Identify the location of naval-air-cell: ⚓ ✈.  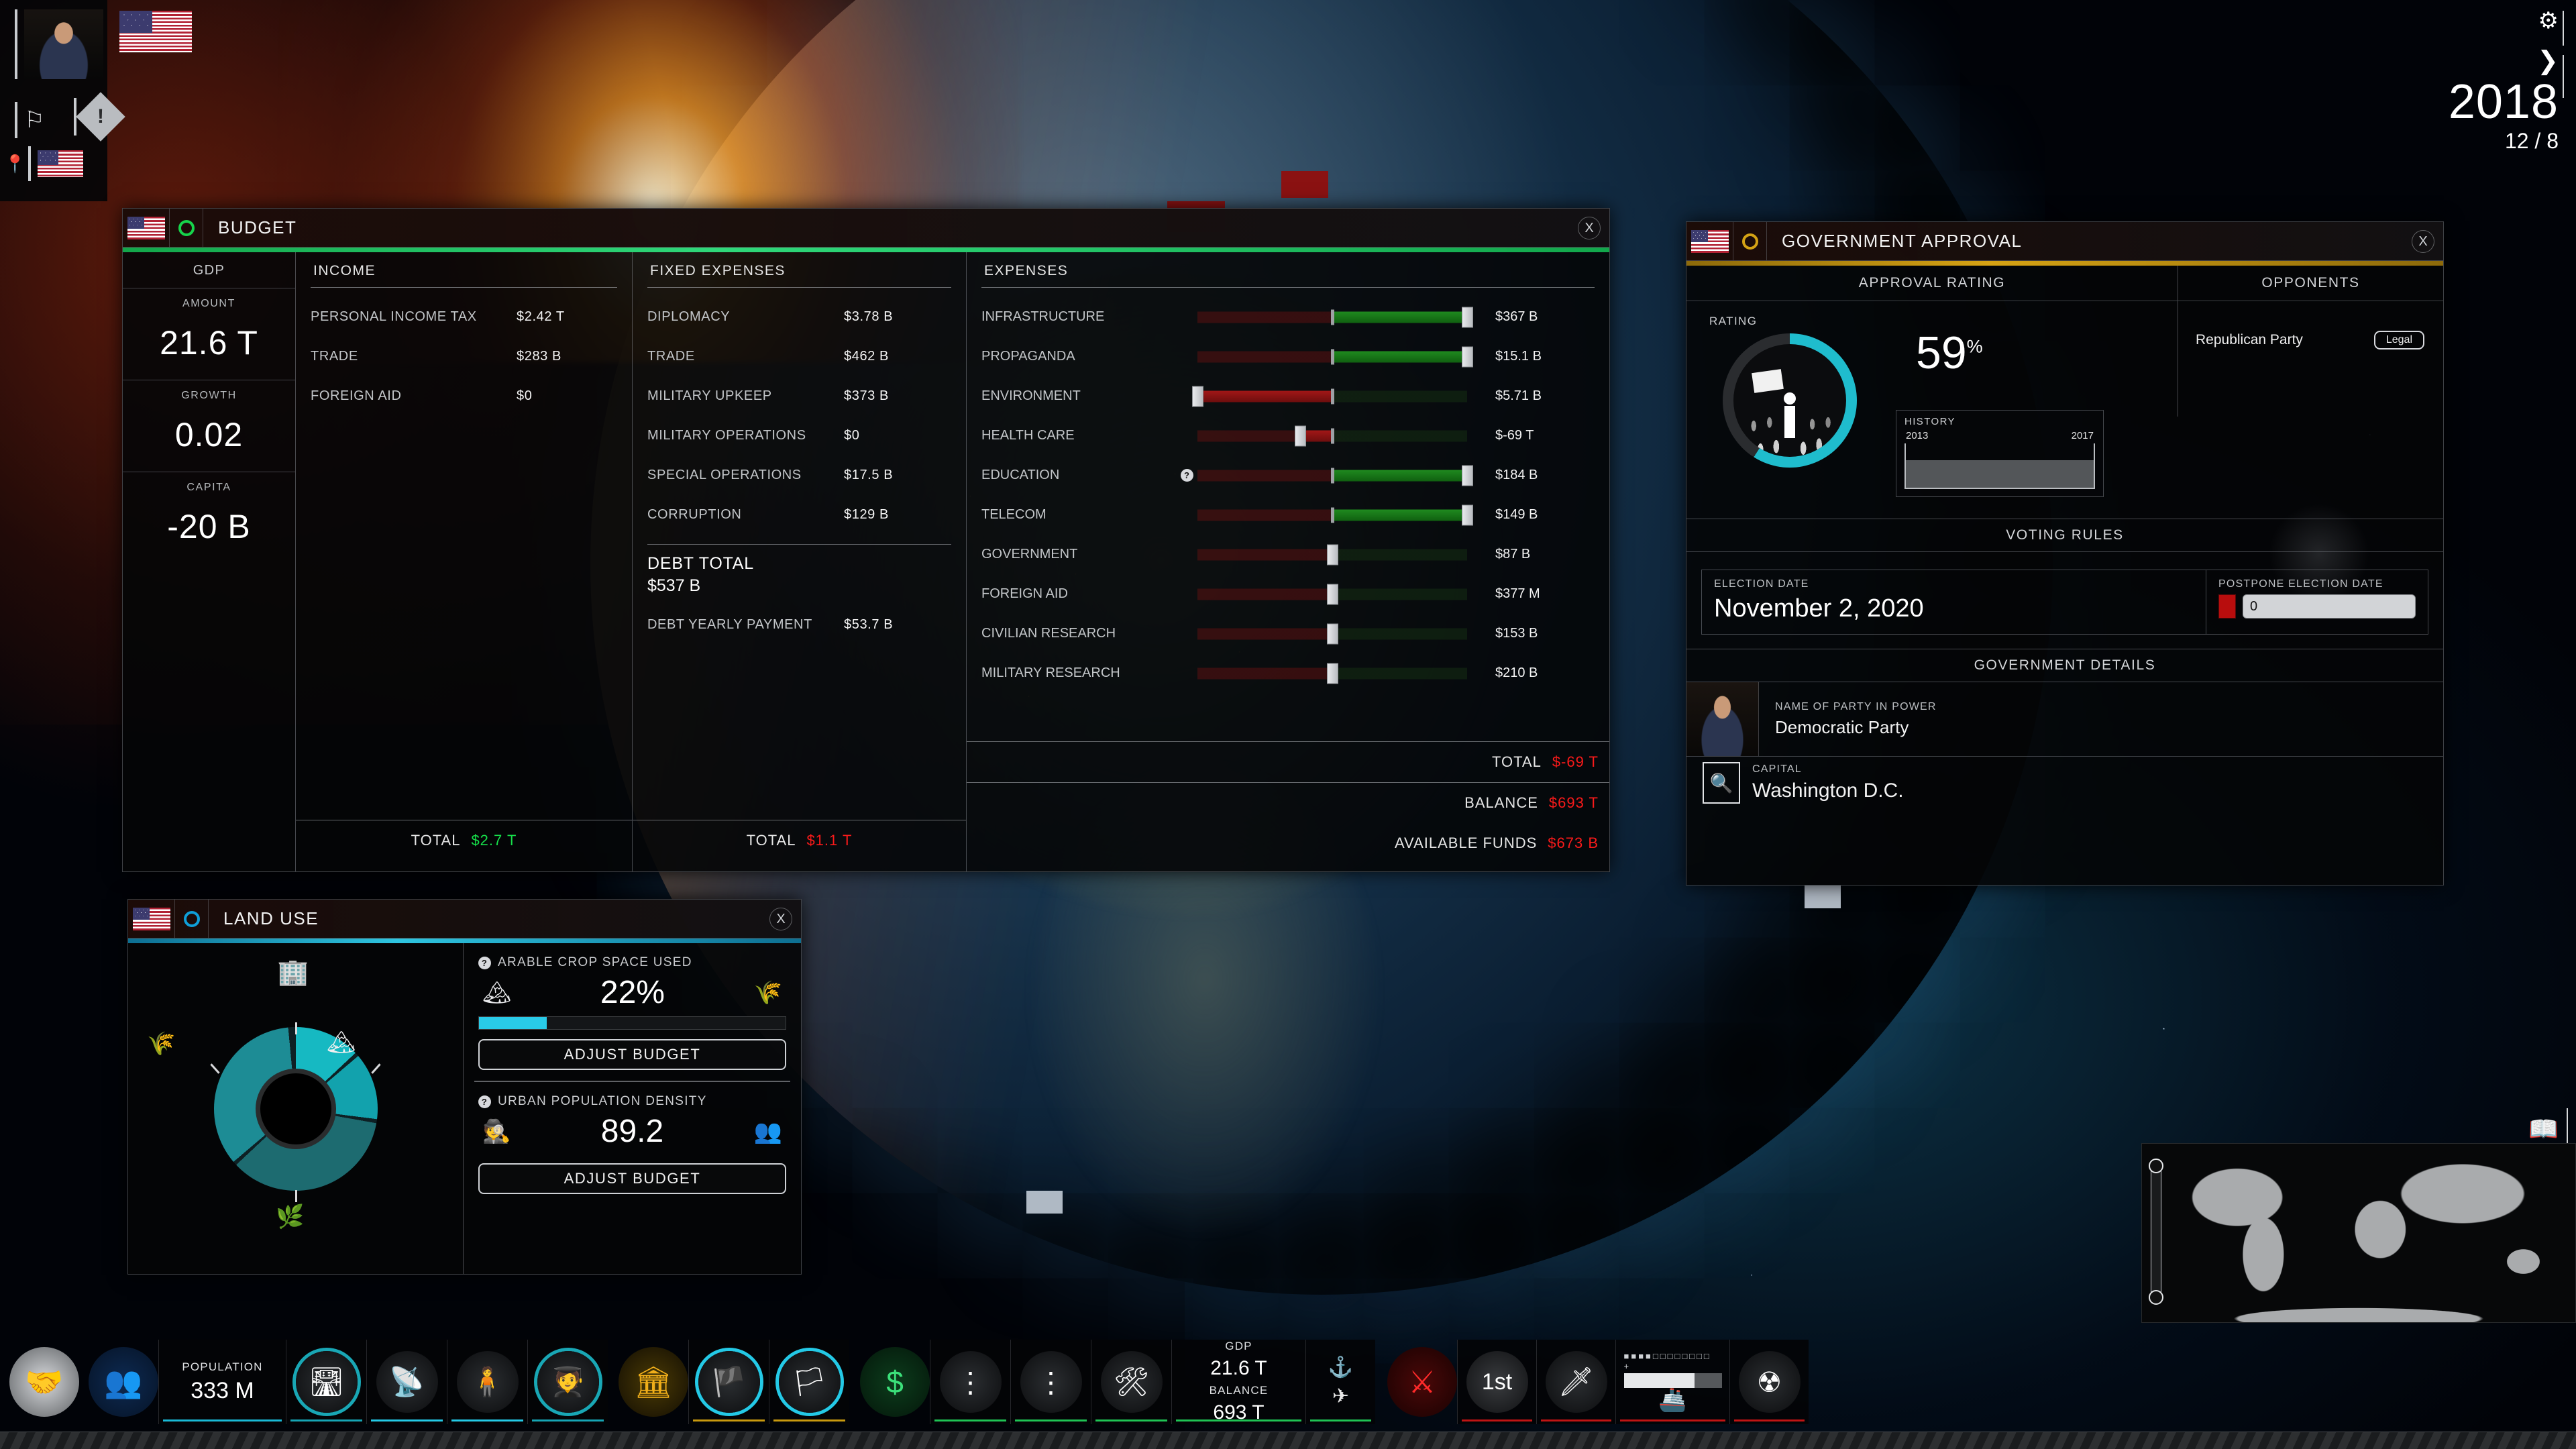
(1340, 1382).